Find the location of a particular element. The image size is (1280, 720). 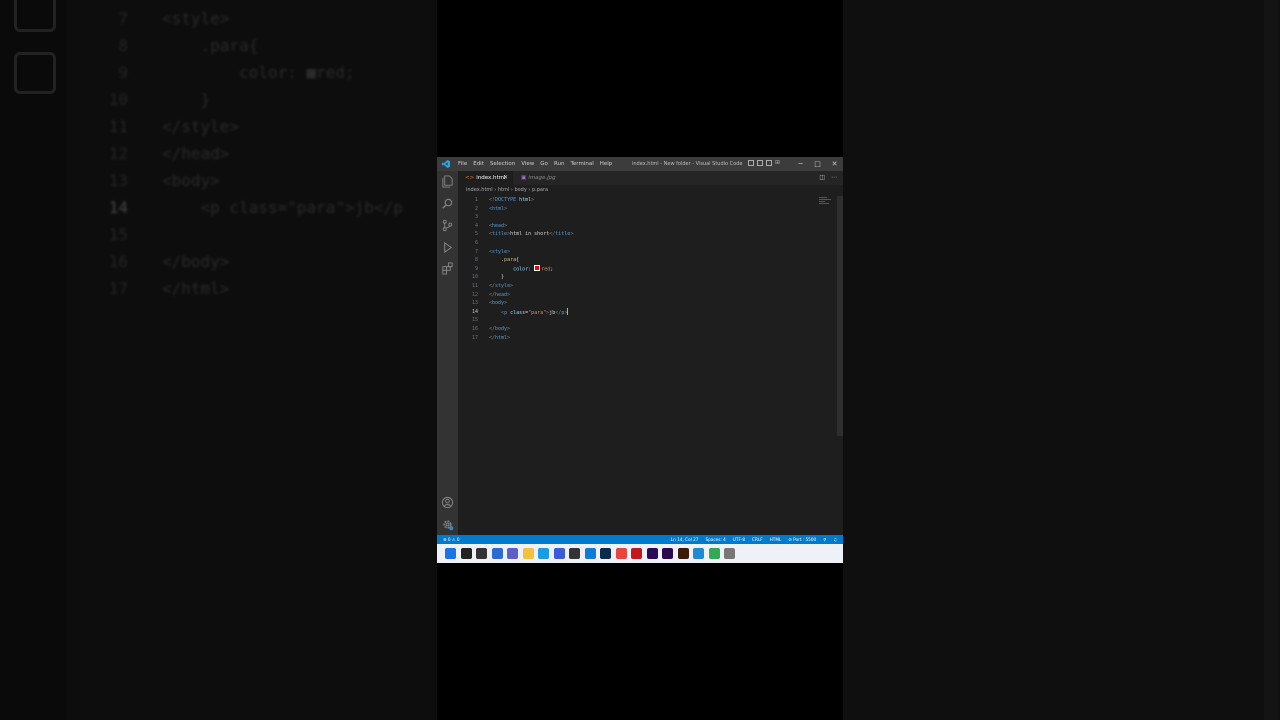

explorer-icon is located at coordinates (447, 181).